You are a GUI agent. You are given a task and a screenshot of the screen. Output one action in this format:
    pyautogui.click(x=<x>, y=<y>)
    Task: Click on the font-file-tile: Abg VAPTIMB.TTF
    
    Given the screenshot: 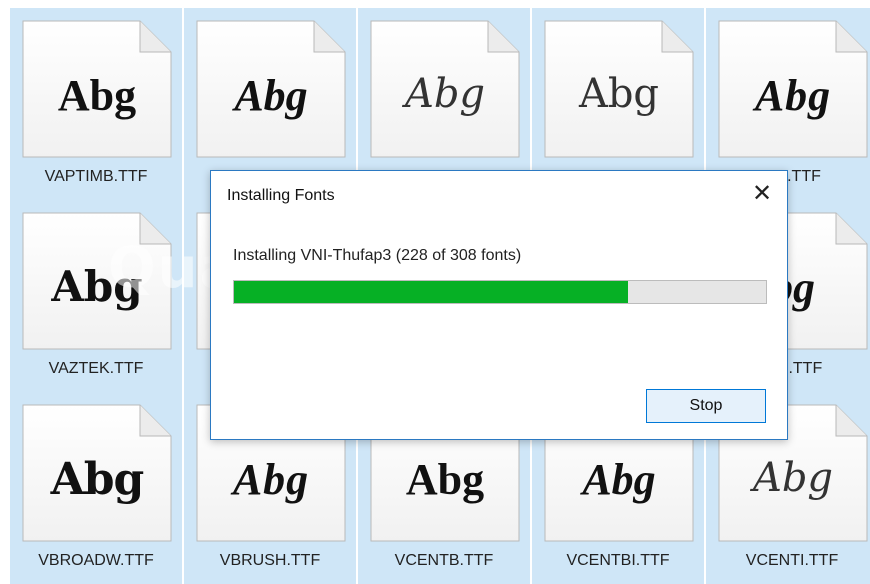 What is the action you would take?
    pyautogui.click(x=96, y=104)
    